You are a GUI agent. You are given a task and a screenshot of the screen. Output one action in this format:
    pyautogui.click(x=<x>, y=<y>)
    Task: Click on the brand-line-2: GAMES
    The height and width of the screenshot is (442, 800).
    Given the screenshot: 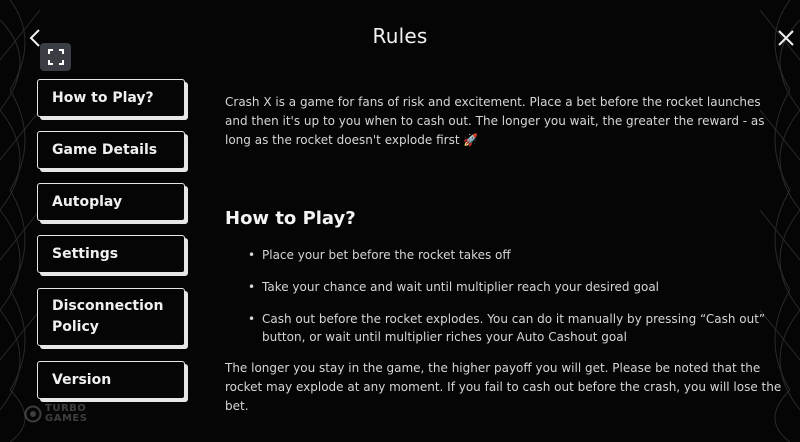 What is the action you would take?
    pyautogui.click(x=66, y=418)
    